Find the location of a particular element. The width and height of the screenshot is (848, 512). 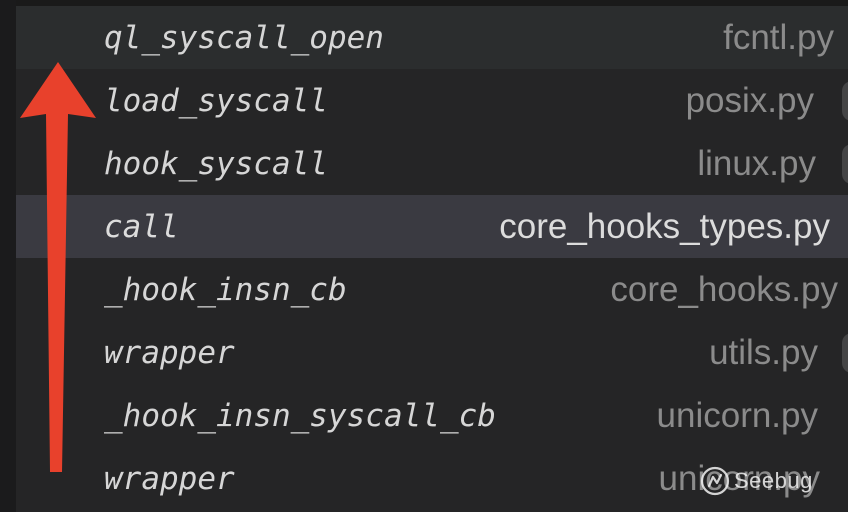

frame-file-name: fcntl.py is located at coordinates (778, 37).